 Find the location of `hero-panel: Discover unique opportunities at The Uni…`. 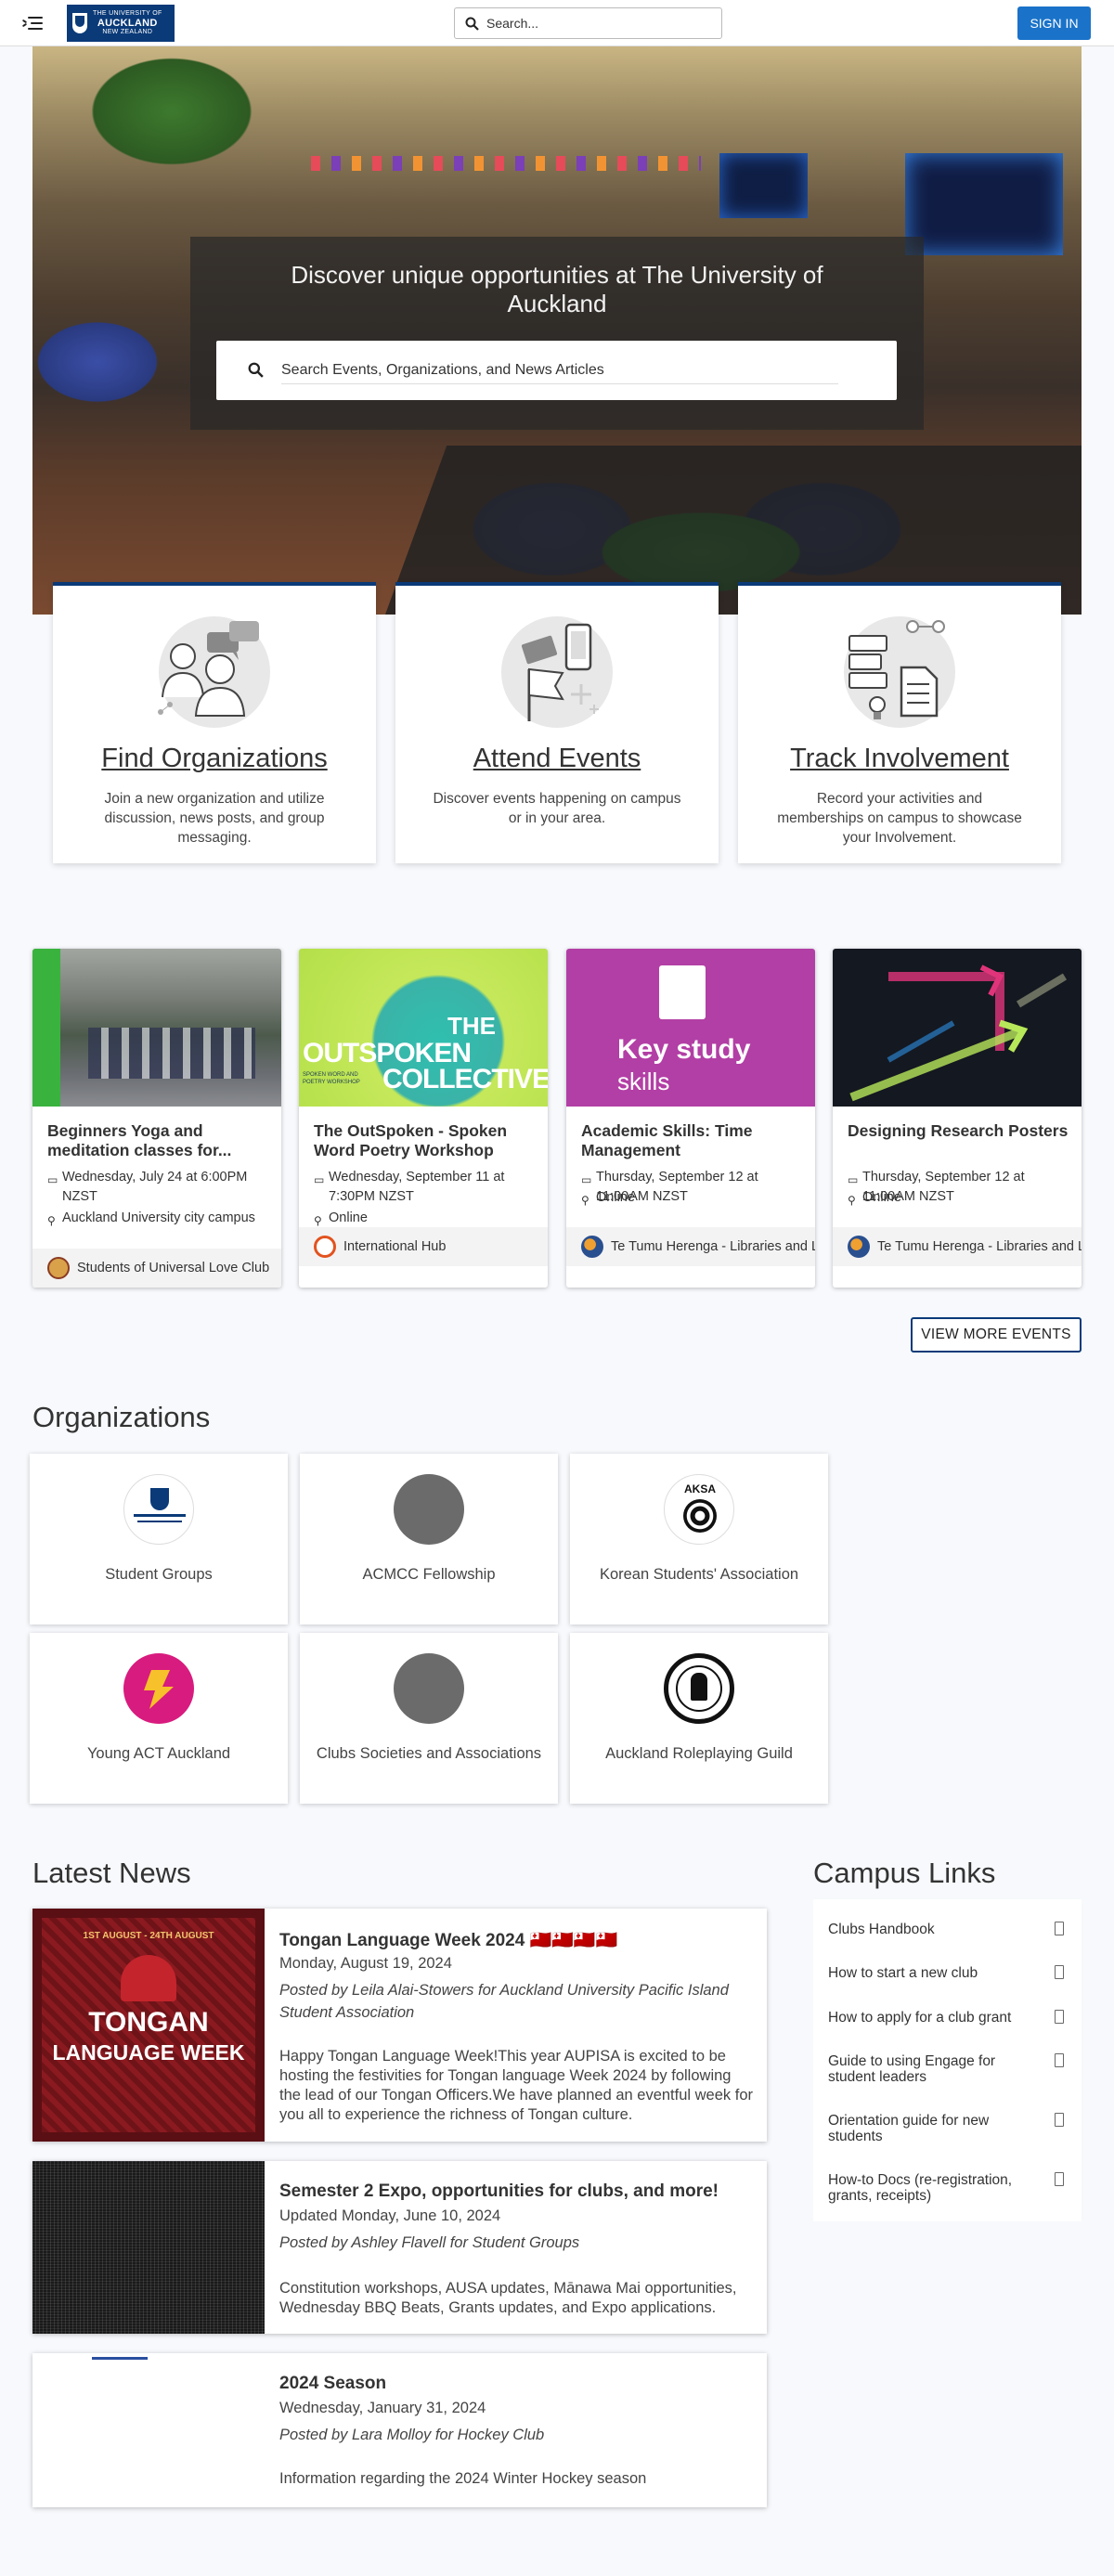

hero-panel: Discover unique opportunities at The Uni… is located at coordinates (557, 333).